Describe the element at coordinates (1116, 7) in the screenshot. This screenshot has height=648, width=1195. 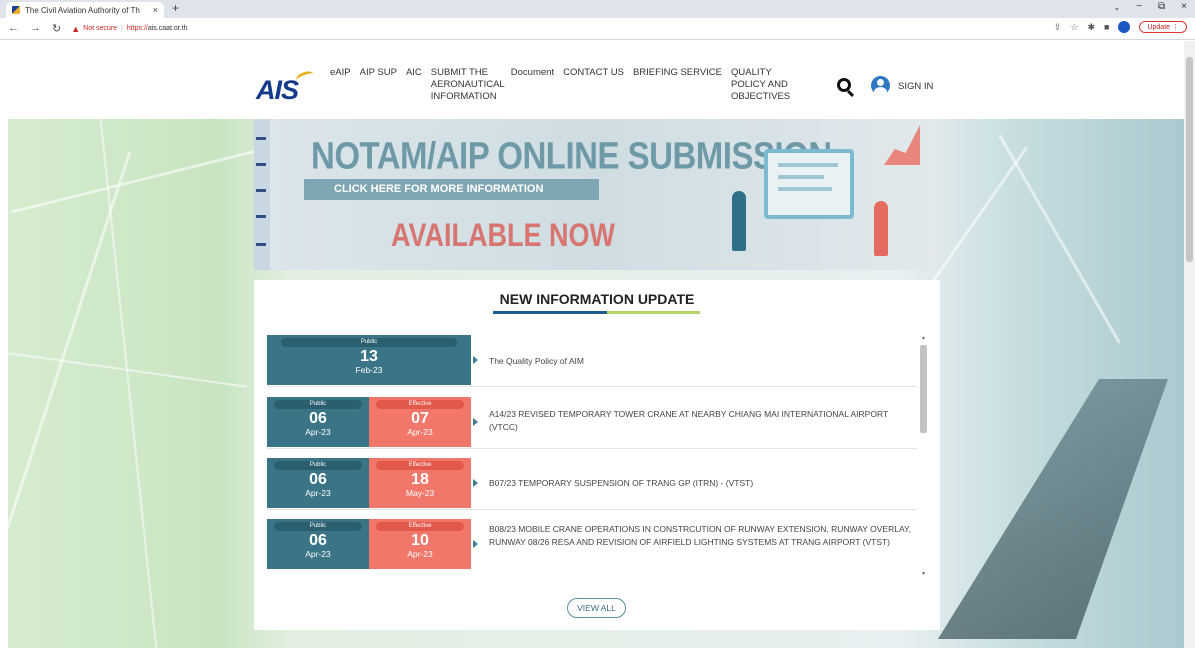
I see `tab-search-icon: ⌄` at that location.